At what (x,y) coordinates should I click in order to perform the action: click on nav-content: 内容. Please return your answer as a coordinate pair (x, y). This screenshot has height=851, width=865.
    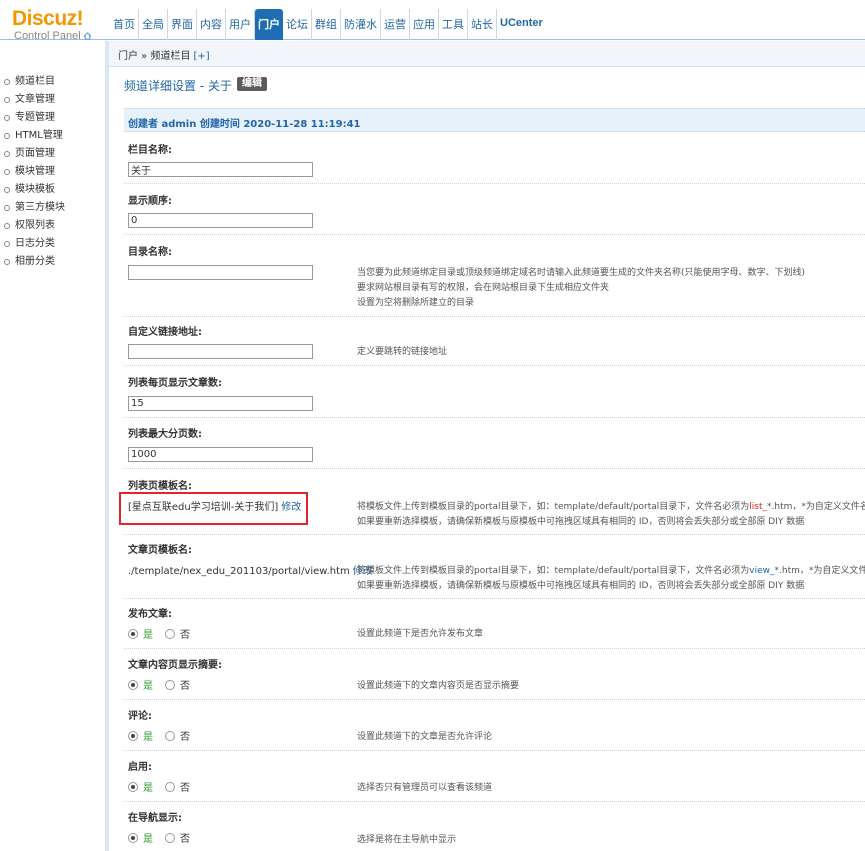
    Looking at the image, I should click on (211, 24).